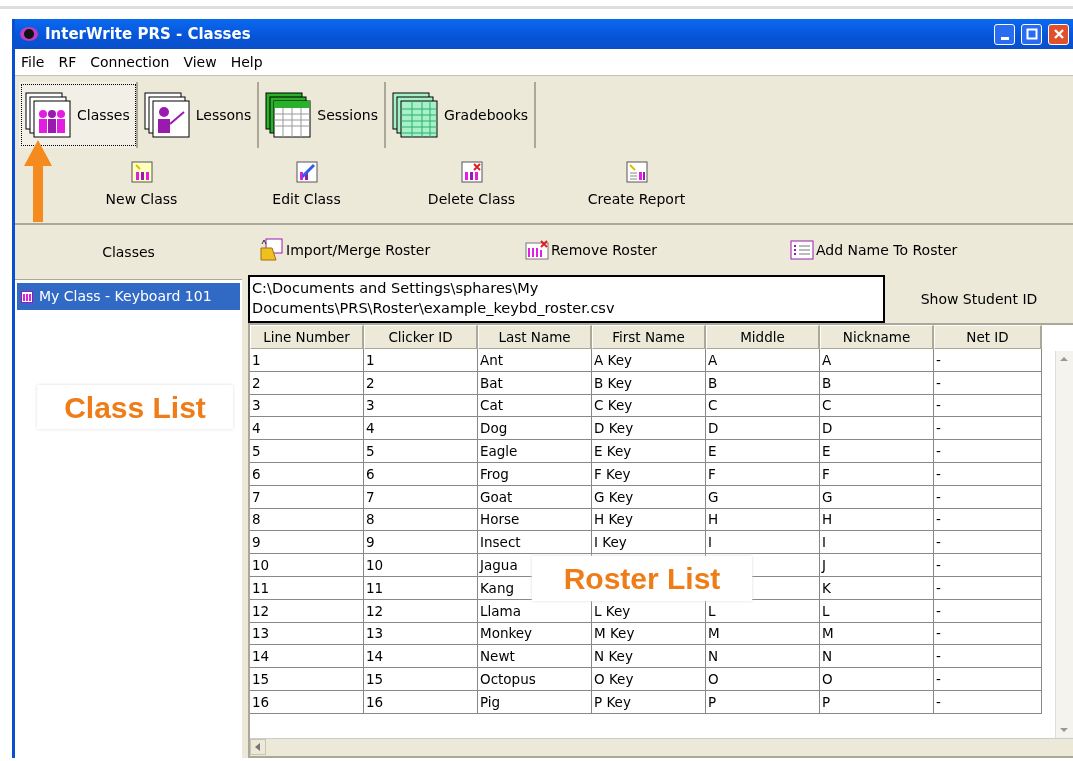 This screenshot has height=761, width=1073. I want to click on table-cell: Ant, so click(535, 360).